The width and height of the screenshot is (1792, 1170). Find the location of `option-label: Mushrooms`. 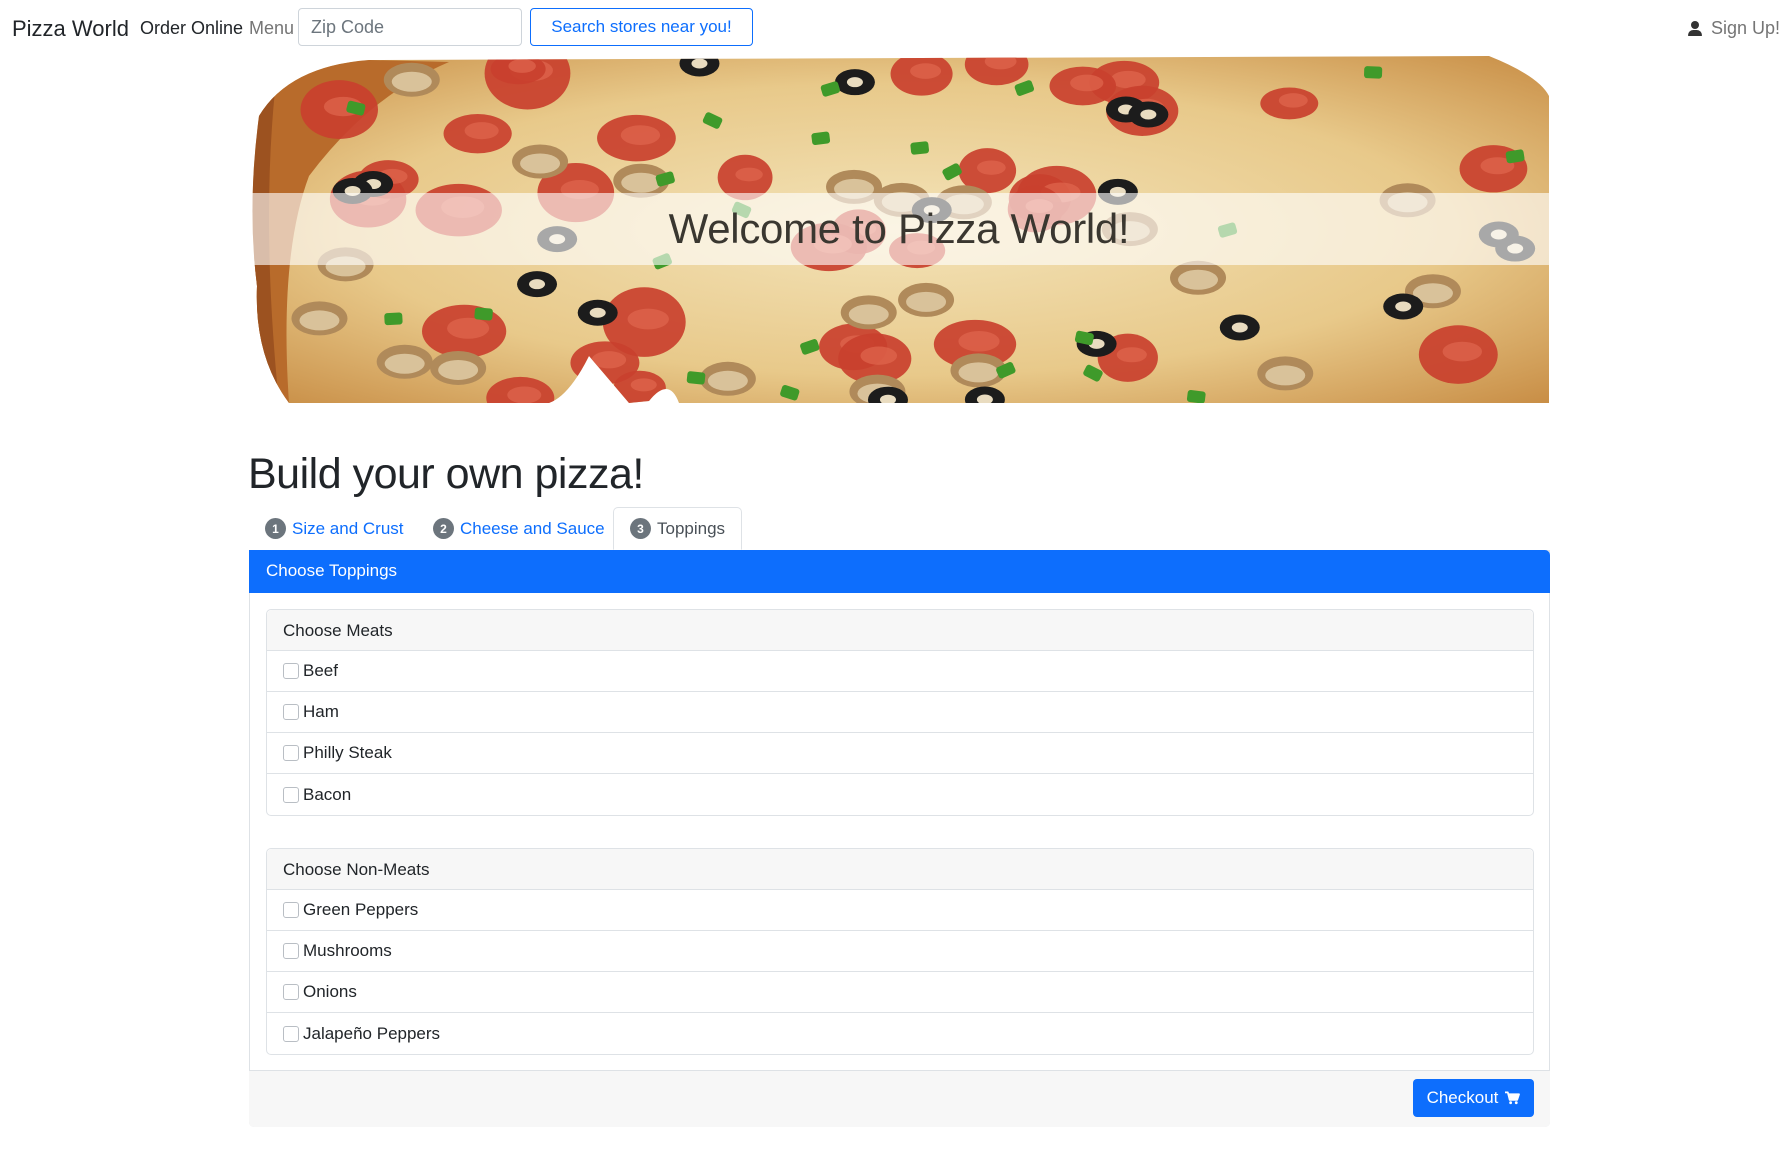

option-label: Mushrooms is located at coordinates (347, 950).